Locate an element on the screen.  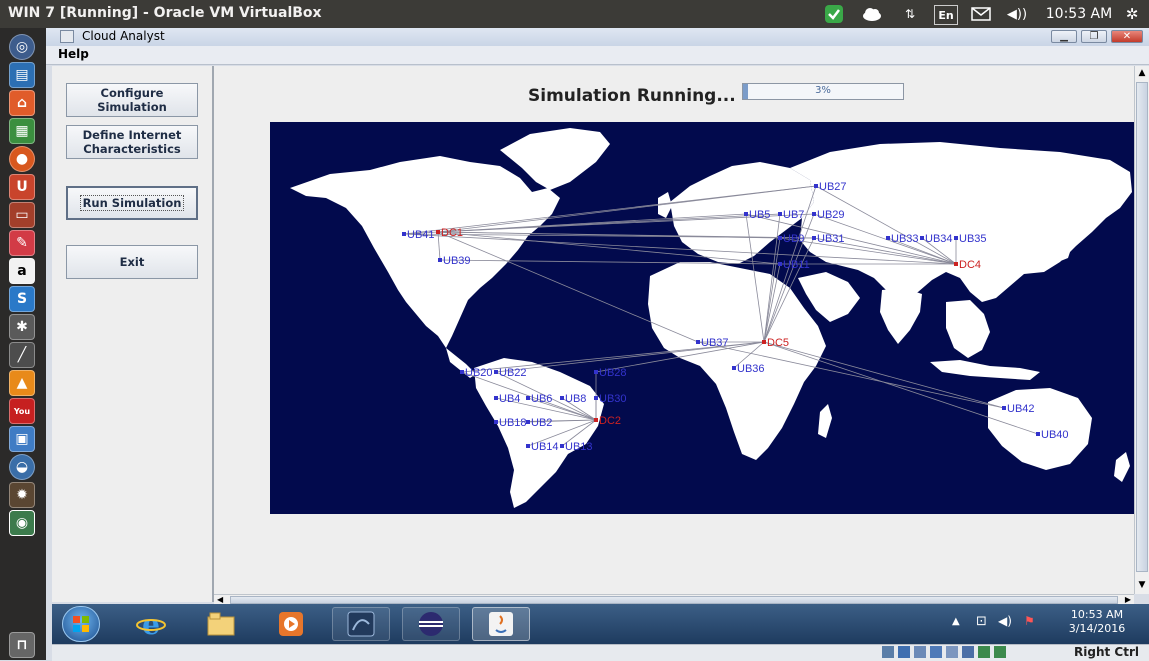
clock: 10:53 AM is located at coordinates (1079, 14).